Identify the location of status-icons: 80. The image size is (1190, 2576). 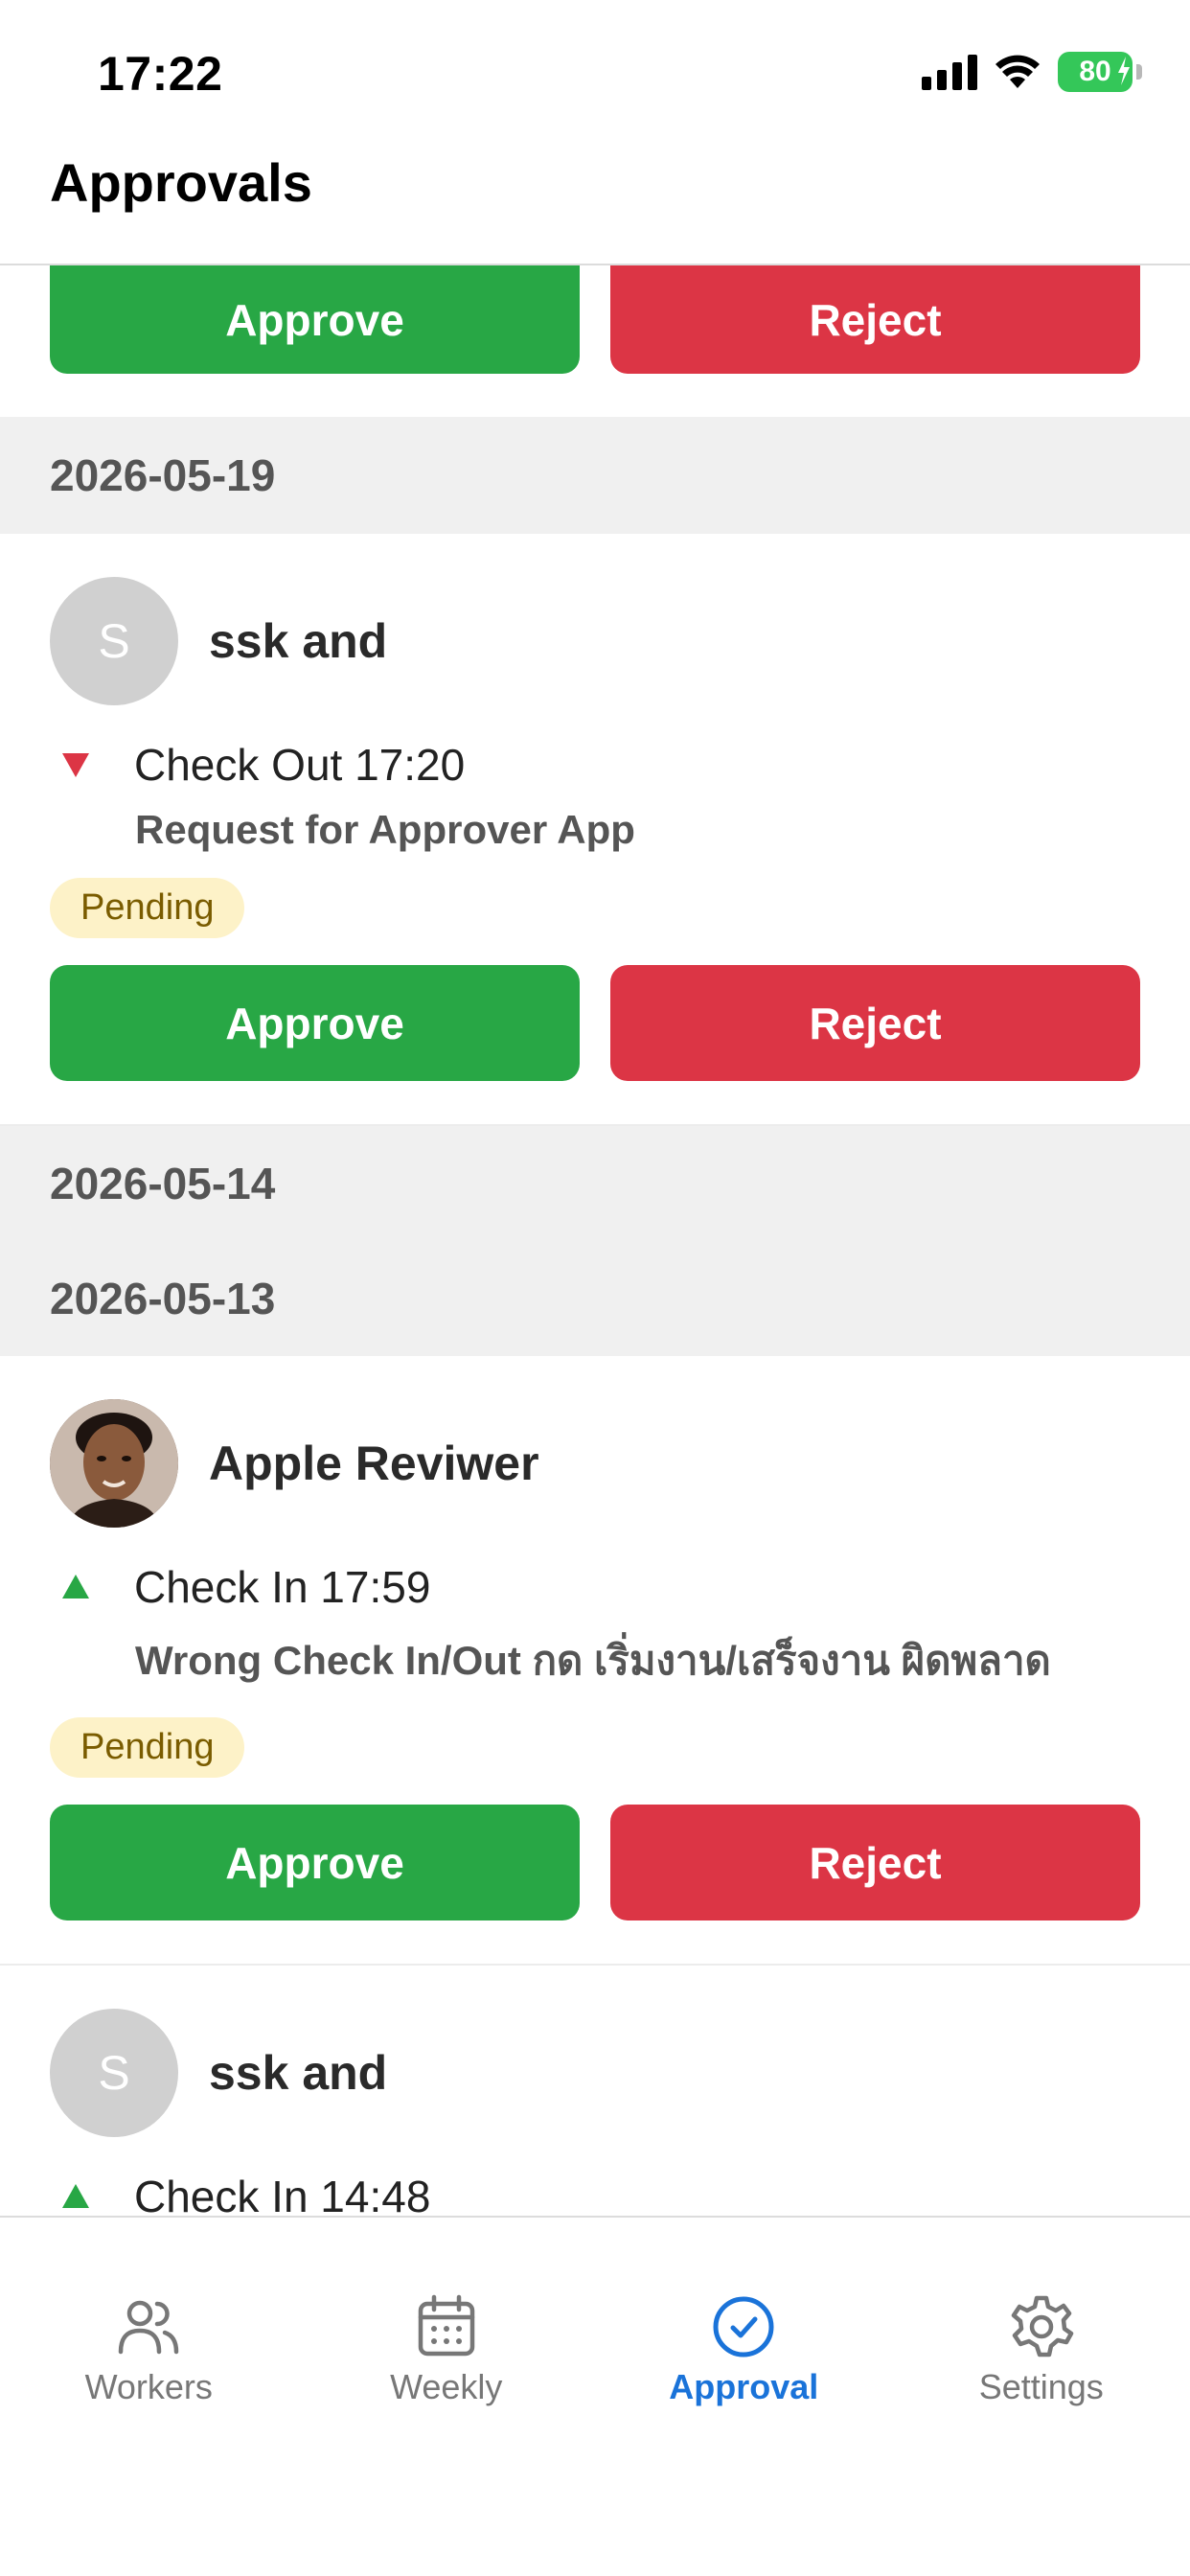
(1032, 72).